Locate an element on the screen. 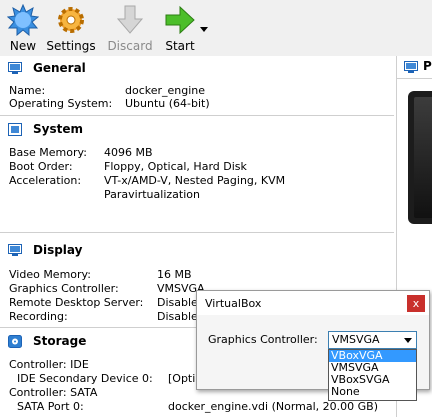 The image size is (432, 417). video-value: 16 MB is located at coordinates (174, 274).